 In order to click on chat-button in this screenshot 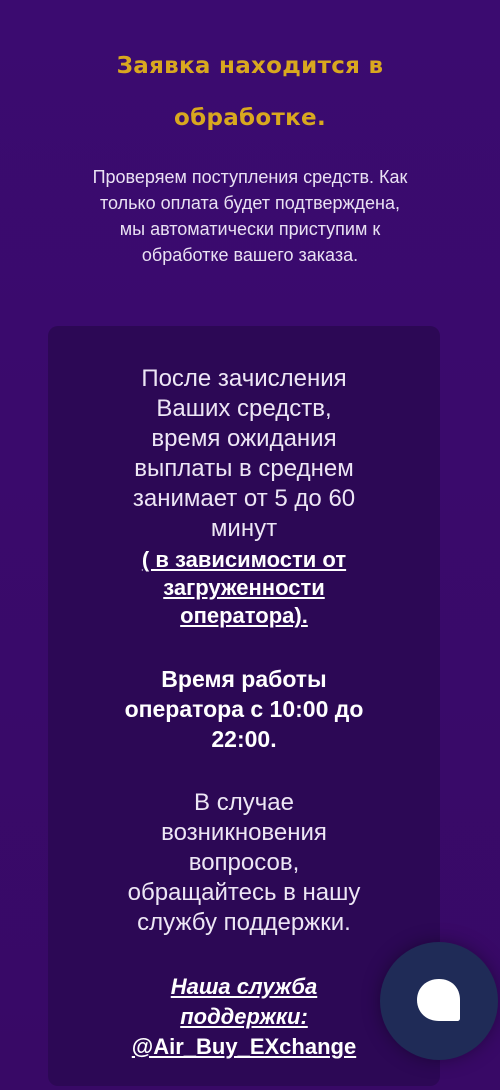, I will do `click(439, 1001)`.